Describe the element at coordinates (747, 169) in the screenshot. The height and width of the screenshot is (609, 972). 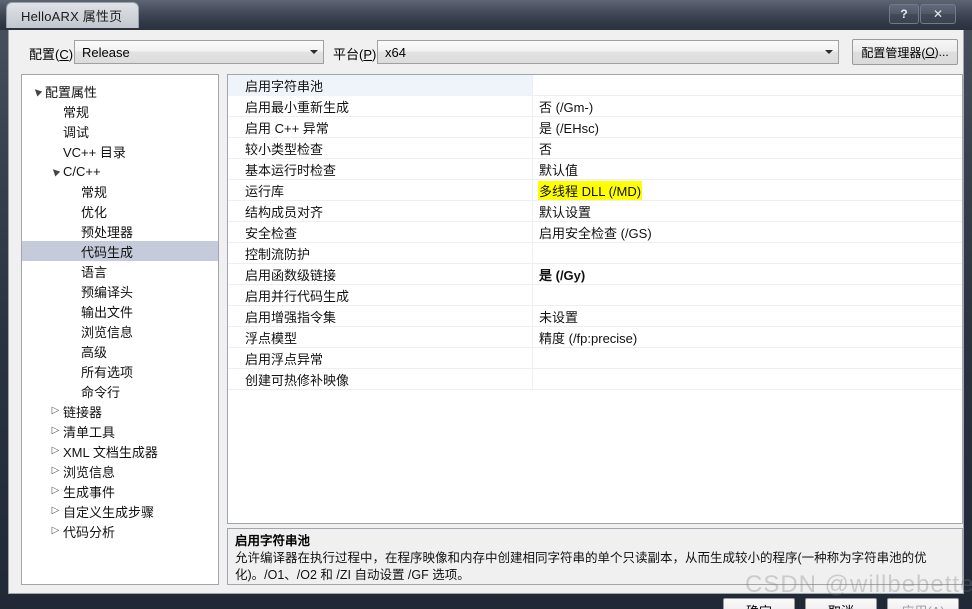
I see `property-value: 默认值` at that location.